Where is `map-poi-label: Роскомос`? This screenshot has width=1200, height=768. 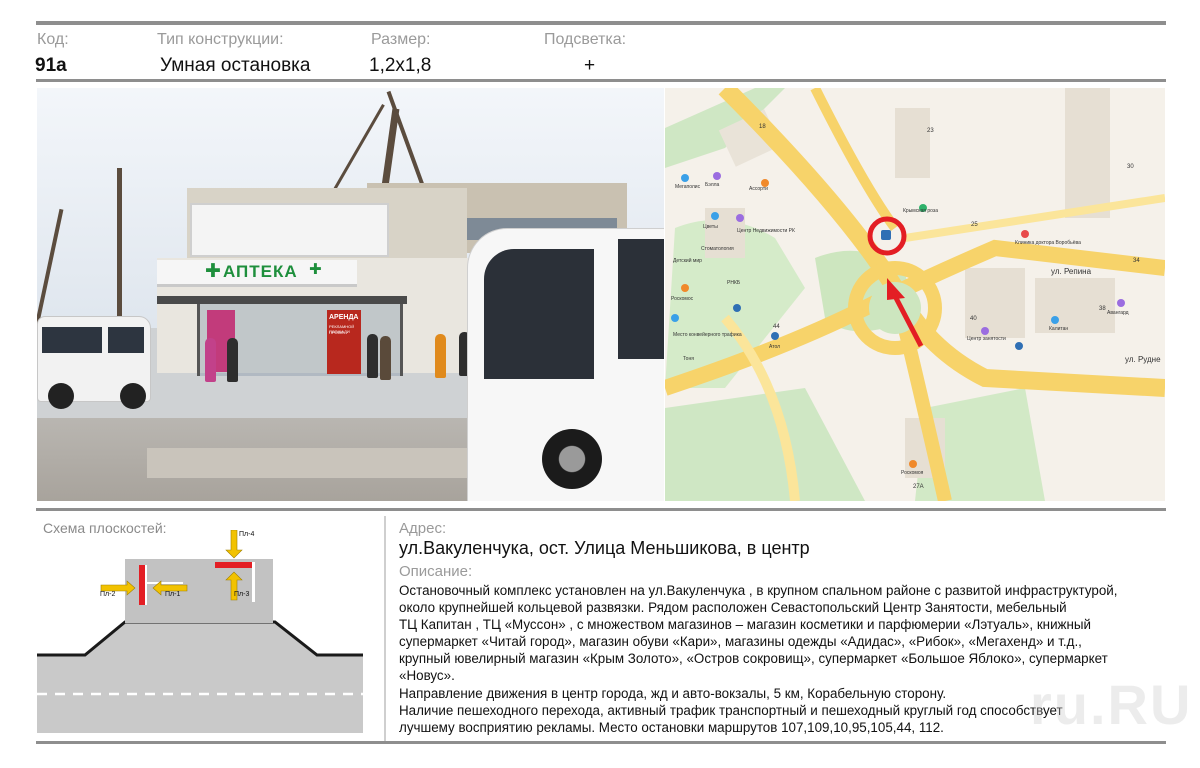 map-poi-label: Роскомос is located at coordinates (682, 299).